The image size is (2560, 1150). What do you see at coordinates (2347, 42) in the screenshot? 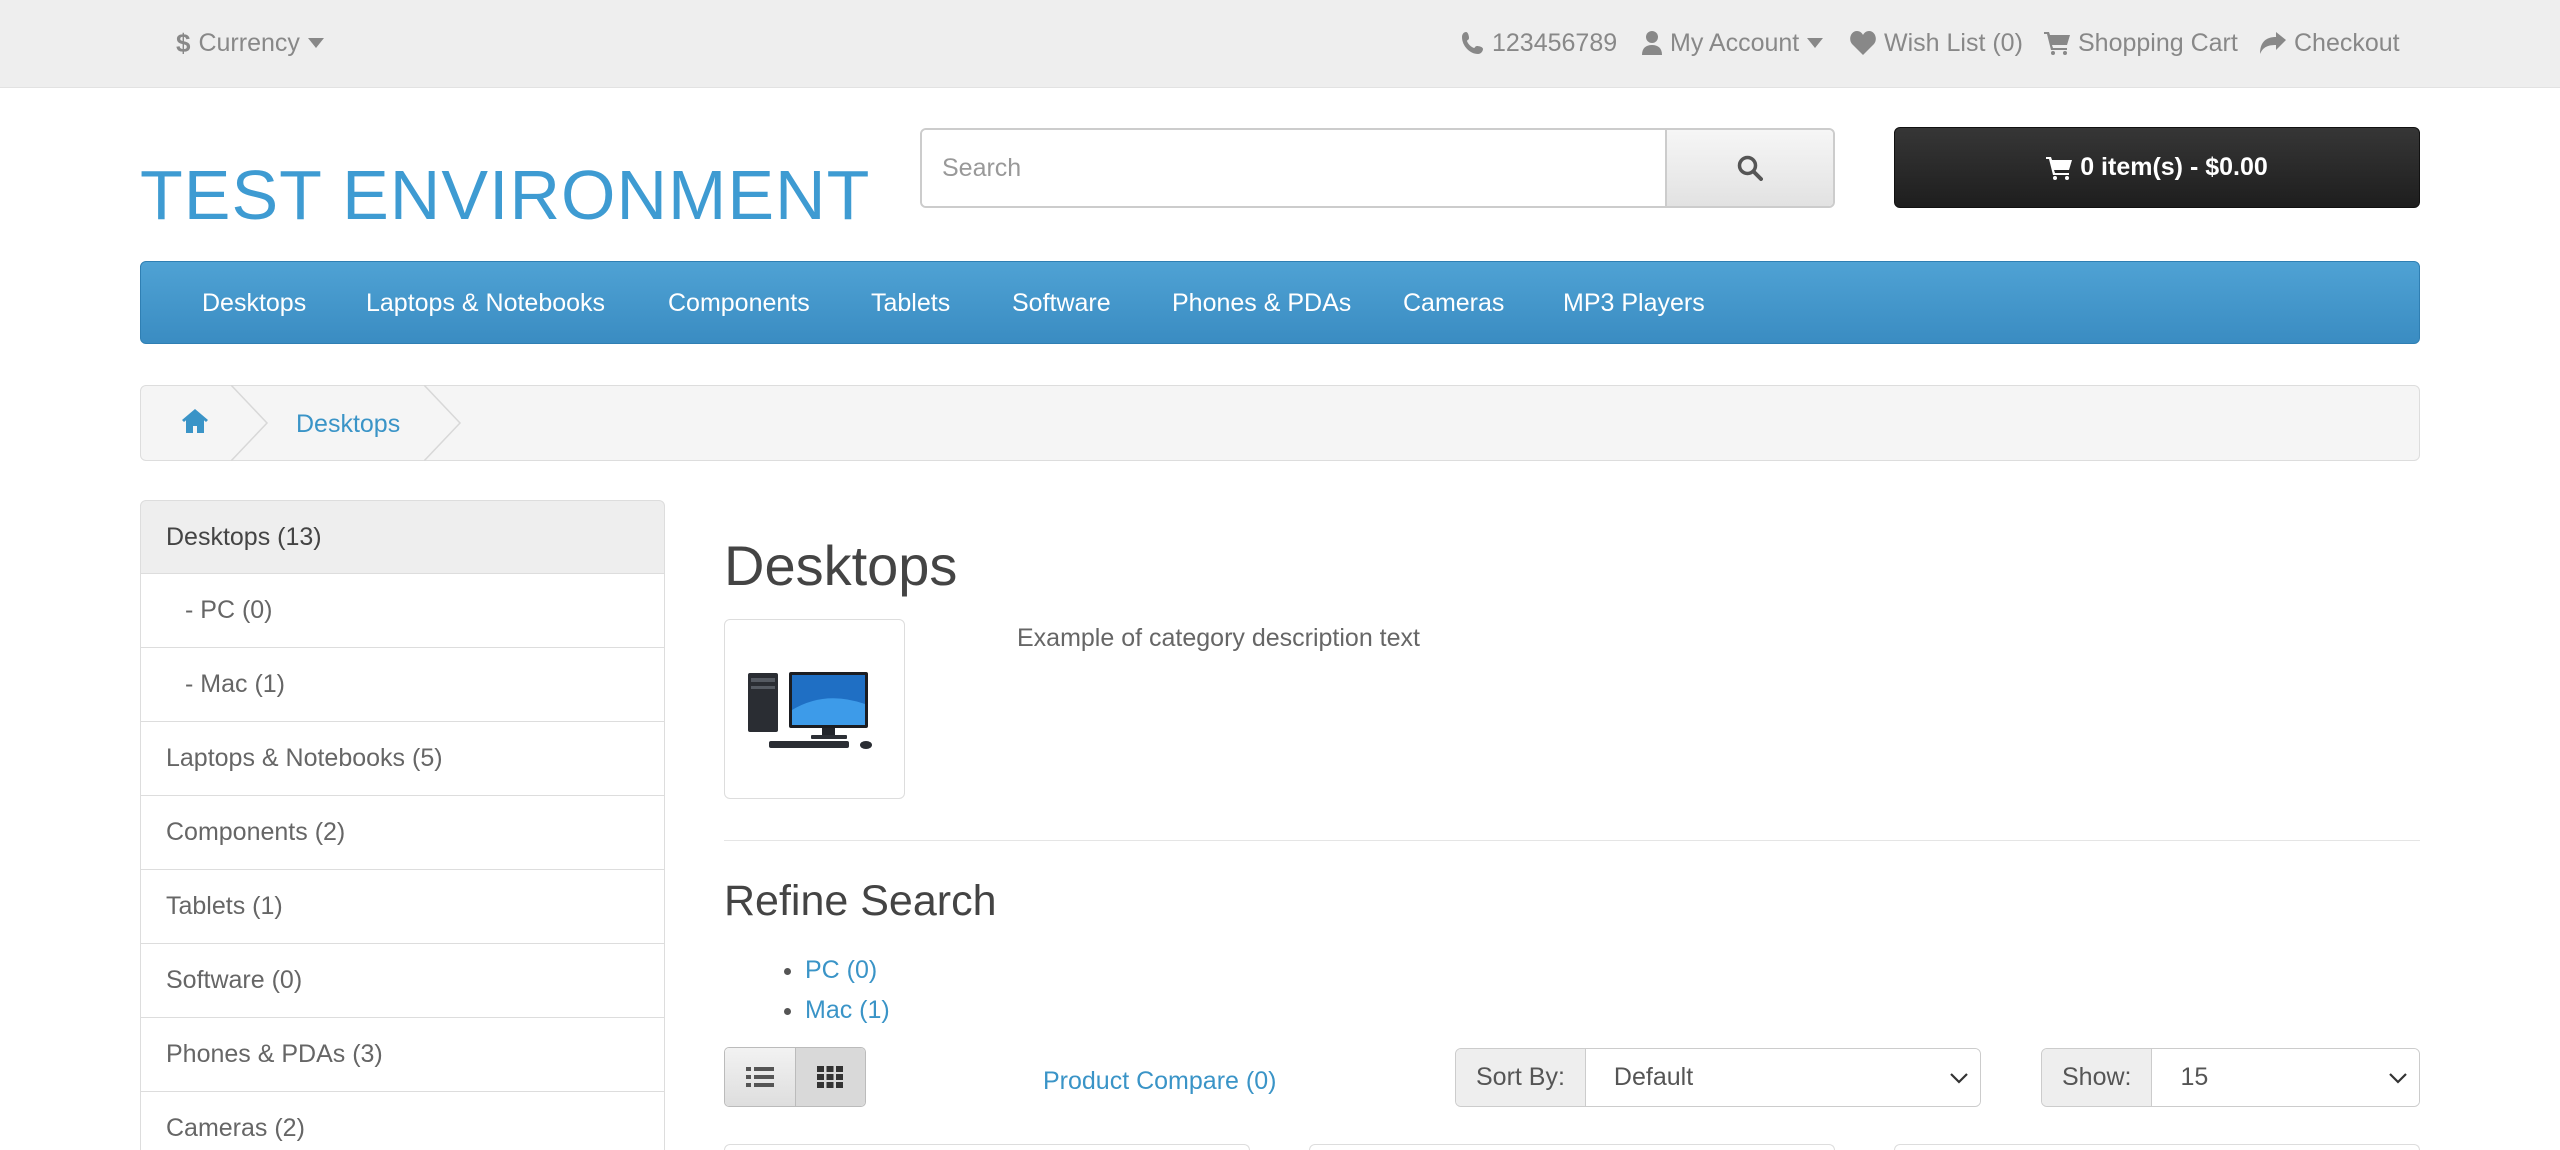
I see `checkout-label: Checkout` at bounding box center [2347, 42].